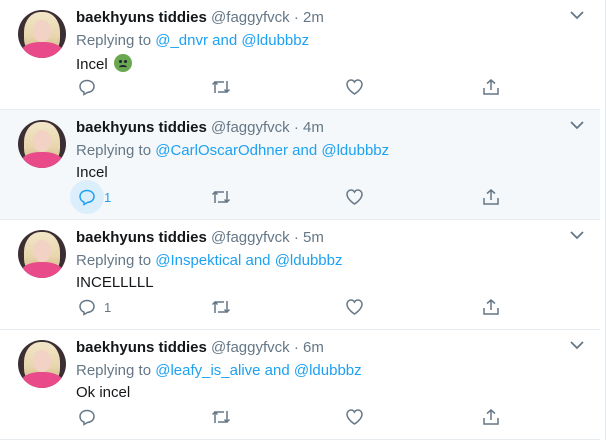 Image resolution: width=606 pixels, height=440 pixels. I want to click on timestamp: 6m, so click(313, 347).